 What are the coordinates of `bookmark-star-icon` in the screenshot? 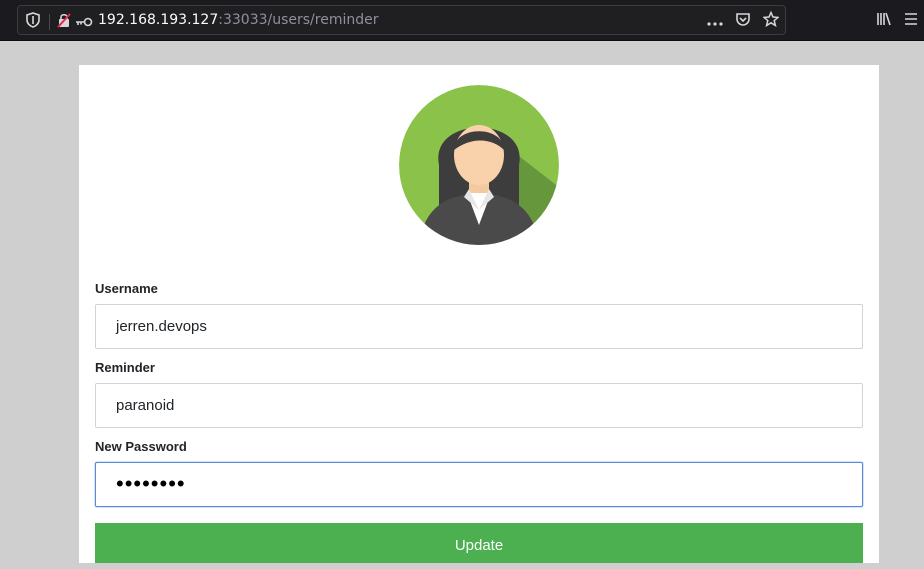 It's located at (771, 21).